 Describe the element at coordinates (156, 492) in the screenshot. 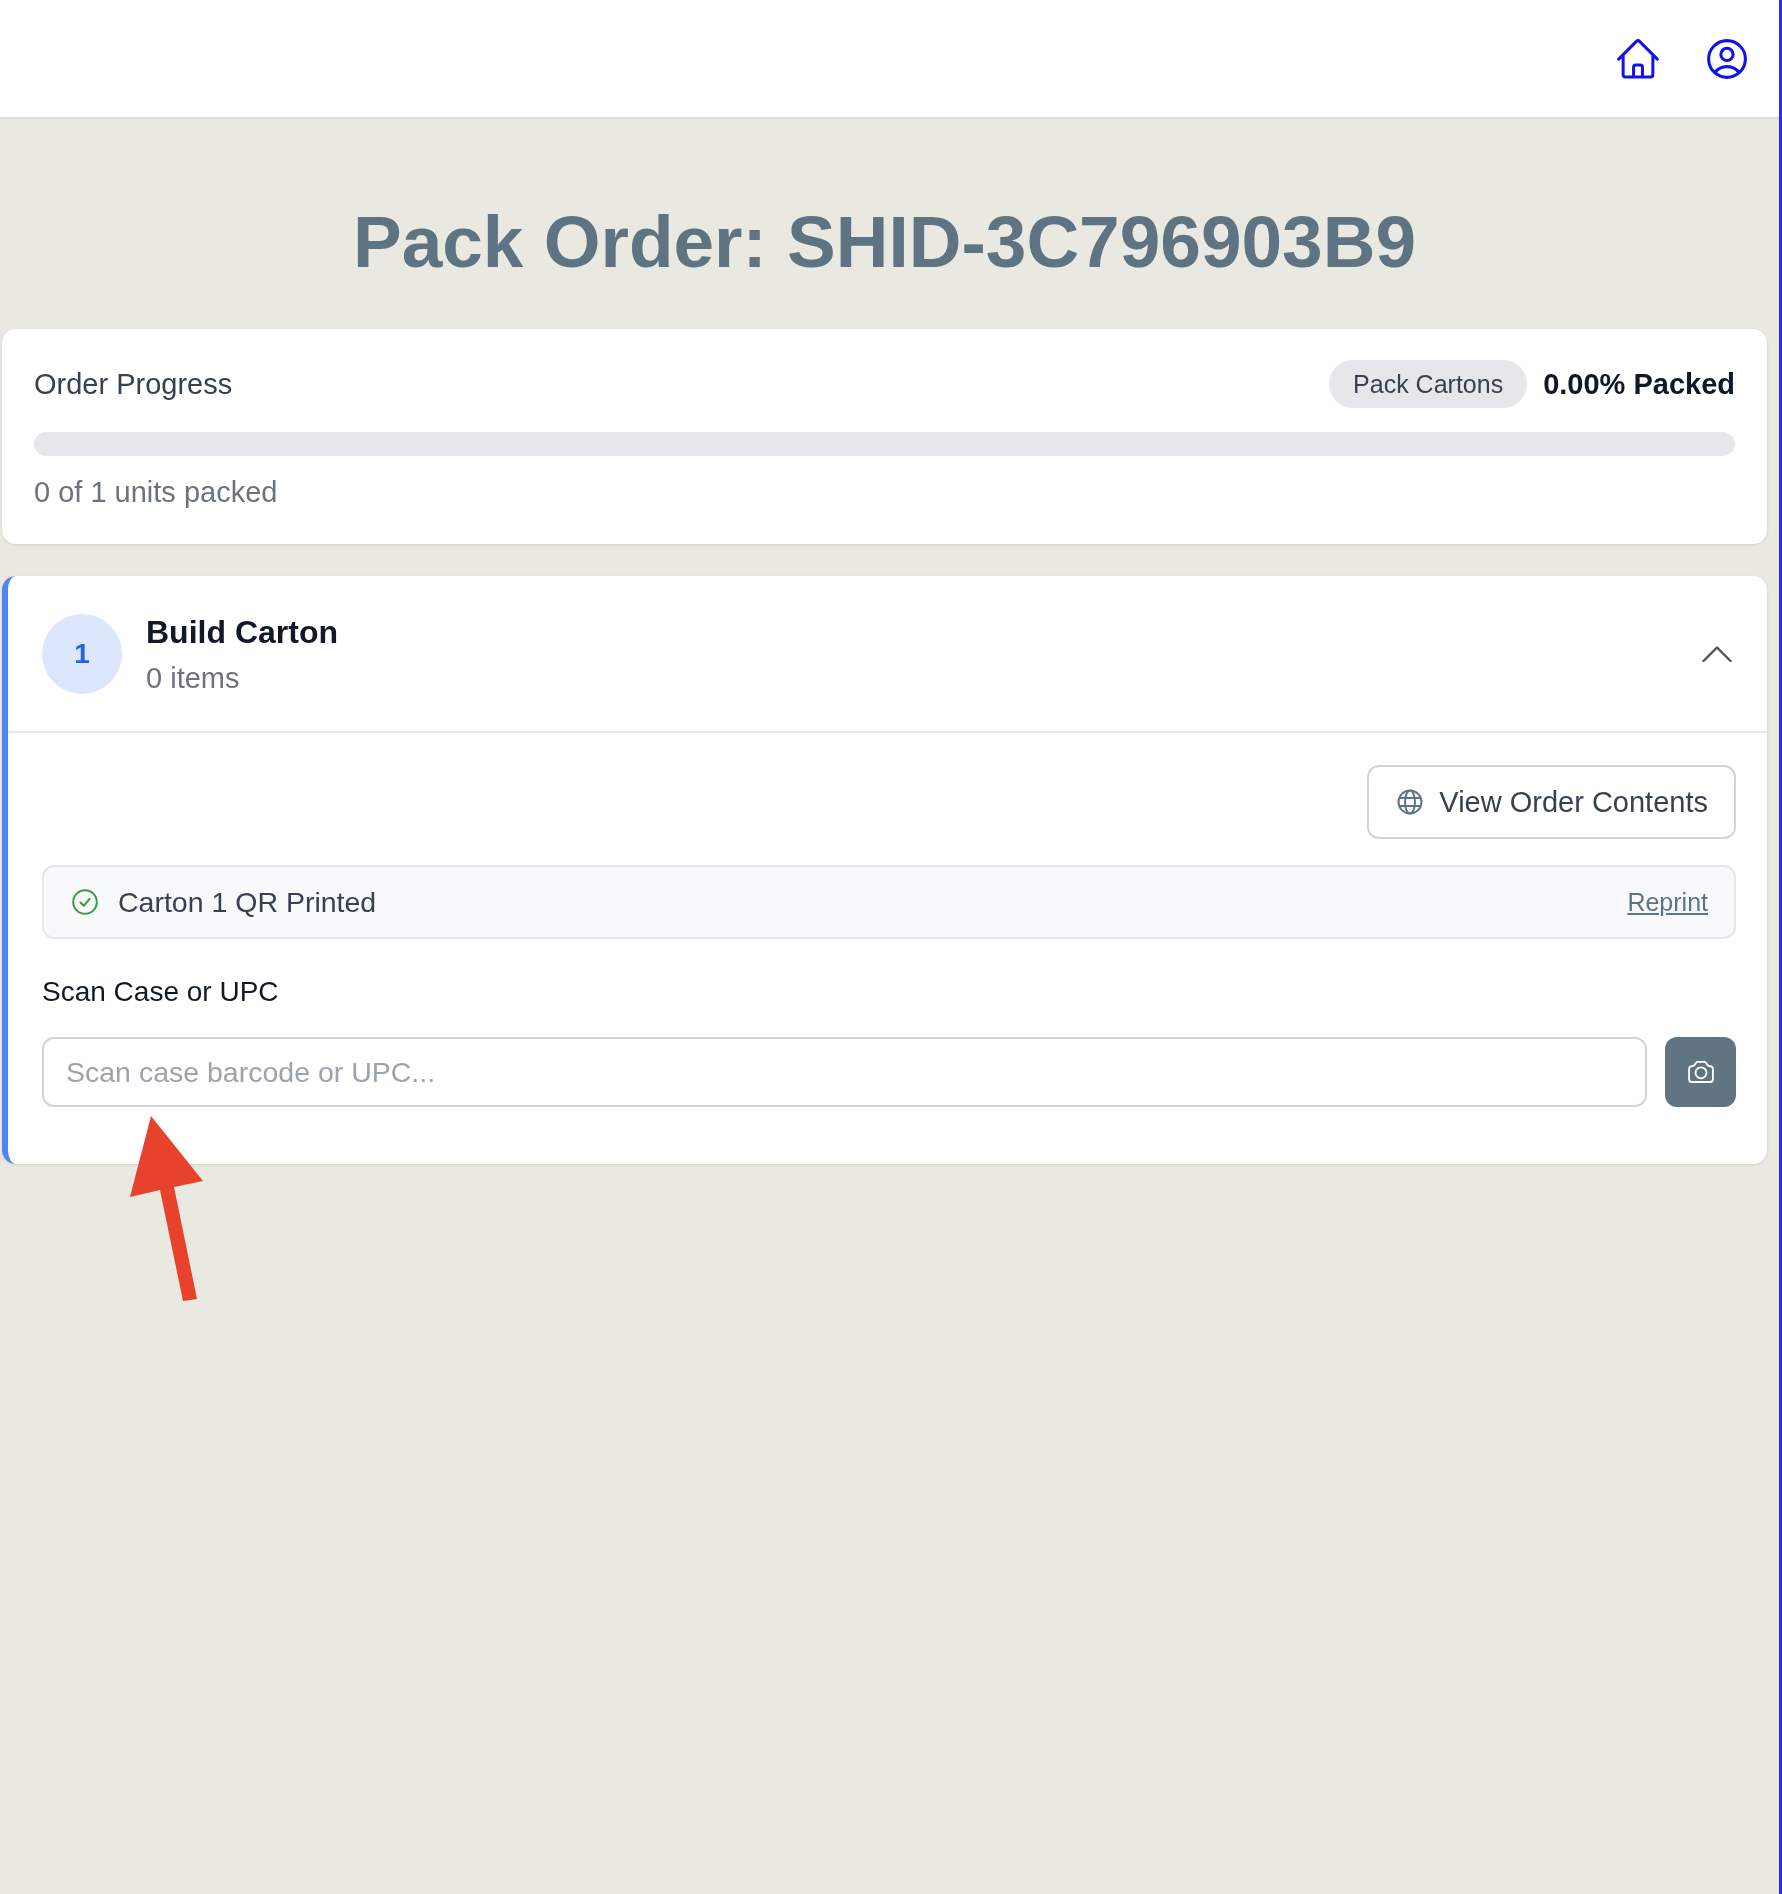

I see `units-packed-text: 0 of 1 units packed` at that location.